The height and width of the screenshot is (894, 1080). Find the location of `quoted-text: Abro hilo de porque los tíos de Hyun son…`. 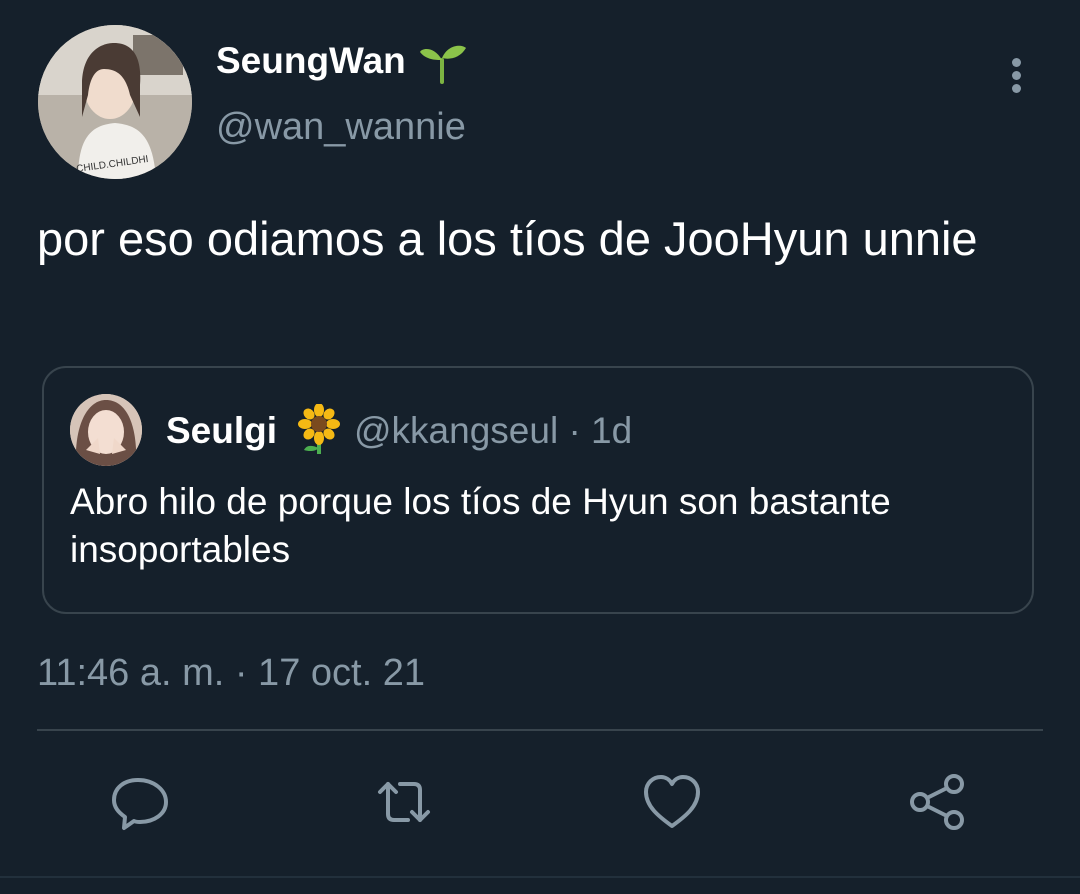

quoted-text: Abro hilo de porque los tíos de Hyun son… is located at coordinates (480, 525).